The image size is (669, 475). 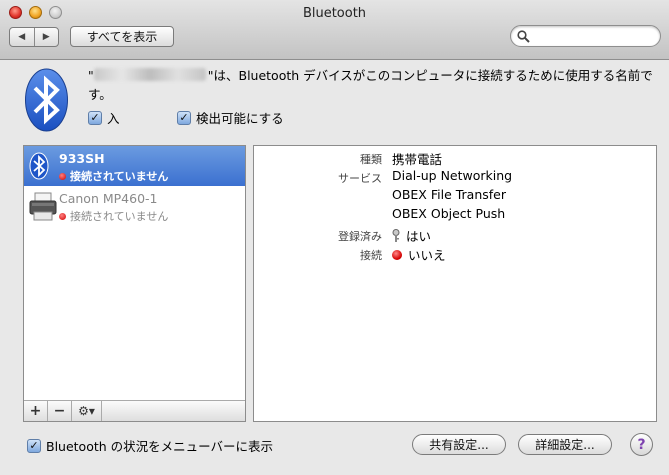 I want to click on detail-services-row-2: OBEX File Transfer, so click(x=454, y=196).